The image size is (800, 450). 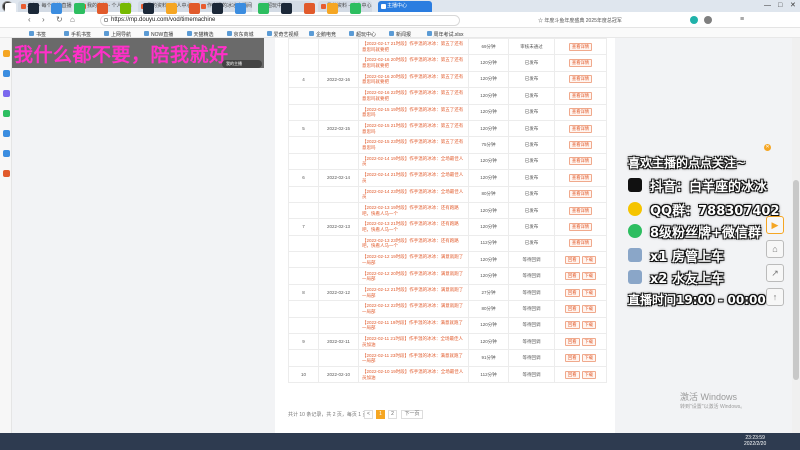 I want to click on rail-history-icon, so click(x=6, y=93).